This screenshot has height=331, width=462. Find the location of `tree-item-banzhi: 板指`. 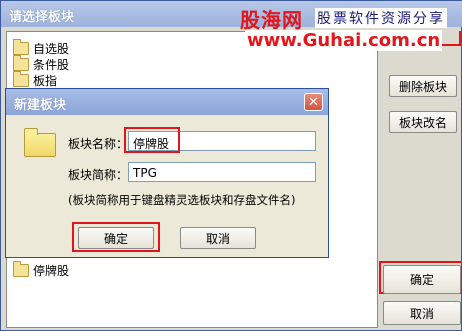

tree-item-banzhi: 板指 is located at coordinates (35, 79).